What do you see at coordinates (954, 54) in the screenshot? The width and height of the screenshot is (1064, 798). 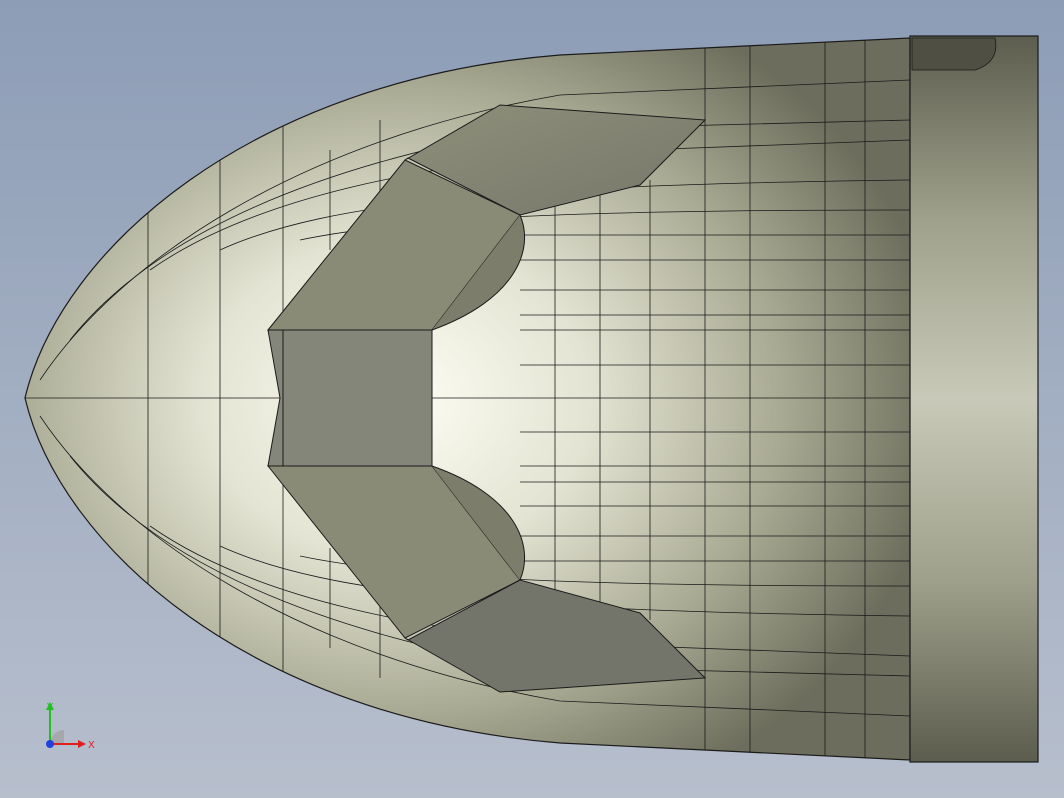 I see `tail-top-notch` at bounding box center [954, 54].